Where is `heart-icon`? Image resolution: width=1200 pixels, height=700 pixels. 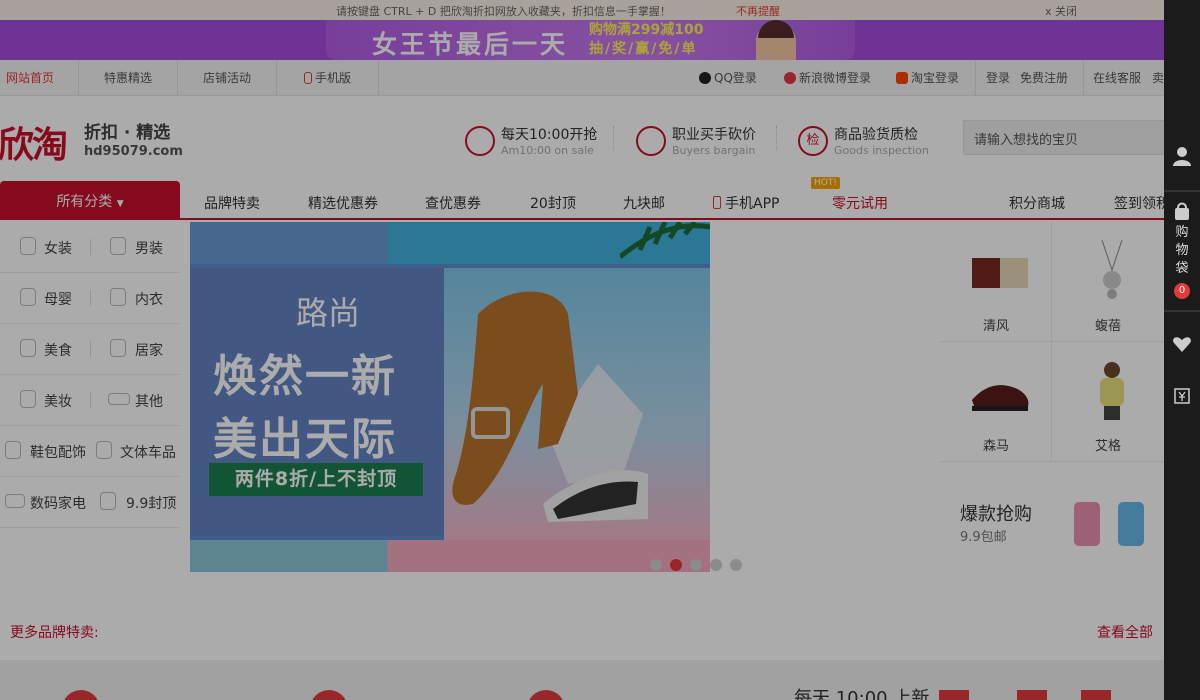 heart-icon is located at coordinates (1182, 344).